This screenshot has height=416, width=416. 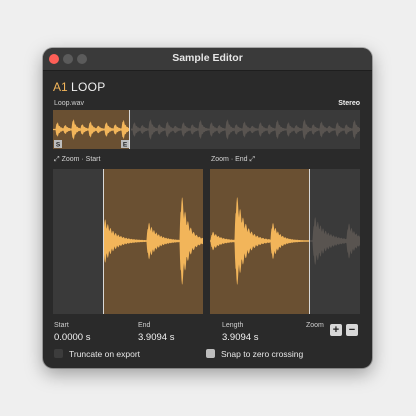 I want to click on sample-filename: Loop.wav, so click(x=69, y=103).